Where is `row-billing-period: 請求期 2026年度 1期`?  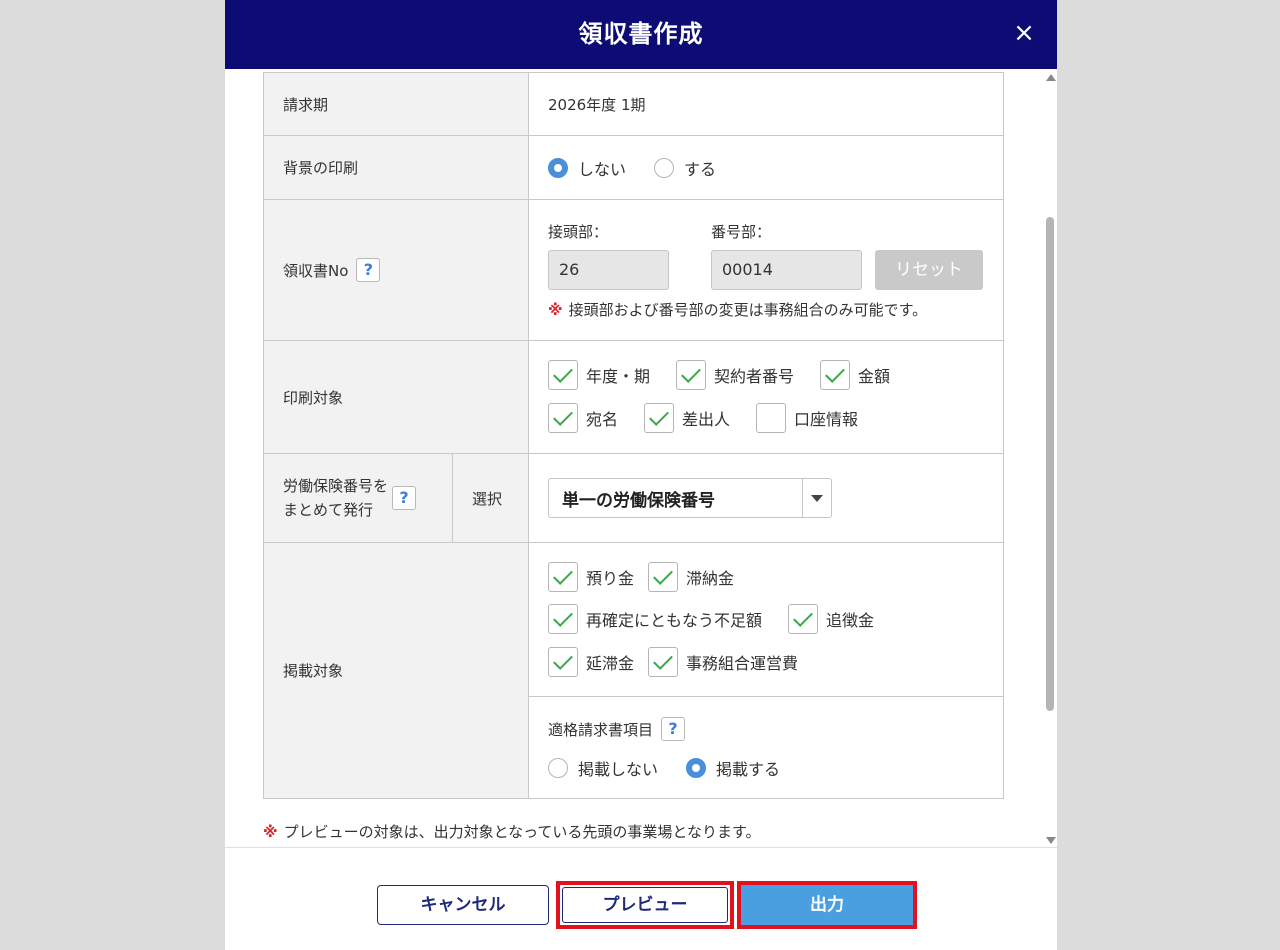
row-billing-period: 請求期 2026年度 1期 is located at coordinates (633, 104).